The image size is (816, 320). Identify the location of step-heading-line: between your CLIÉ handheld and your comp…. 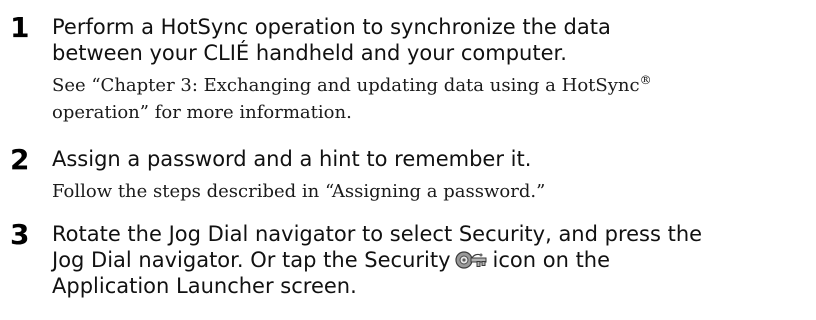
(309, 53).